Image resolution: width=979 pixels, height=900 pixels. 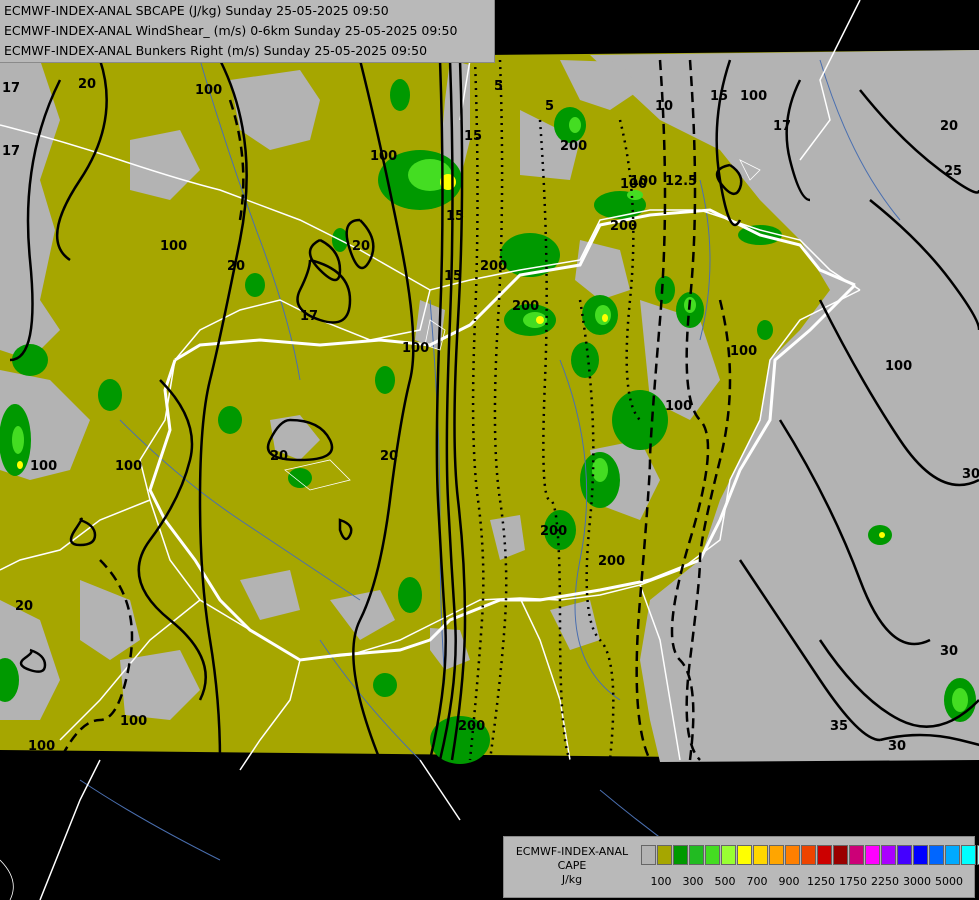 What do you see at coordinates (885, 881) in the screenshot?
I see `legend-tick-label: 2250` at bounding box center [885, 881].